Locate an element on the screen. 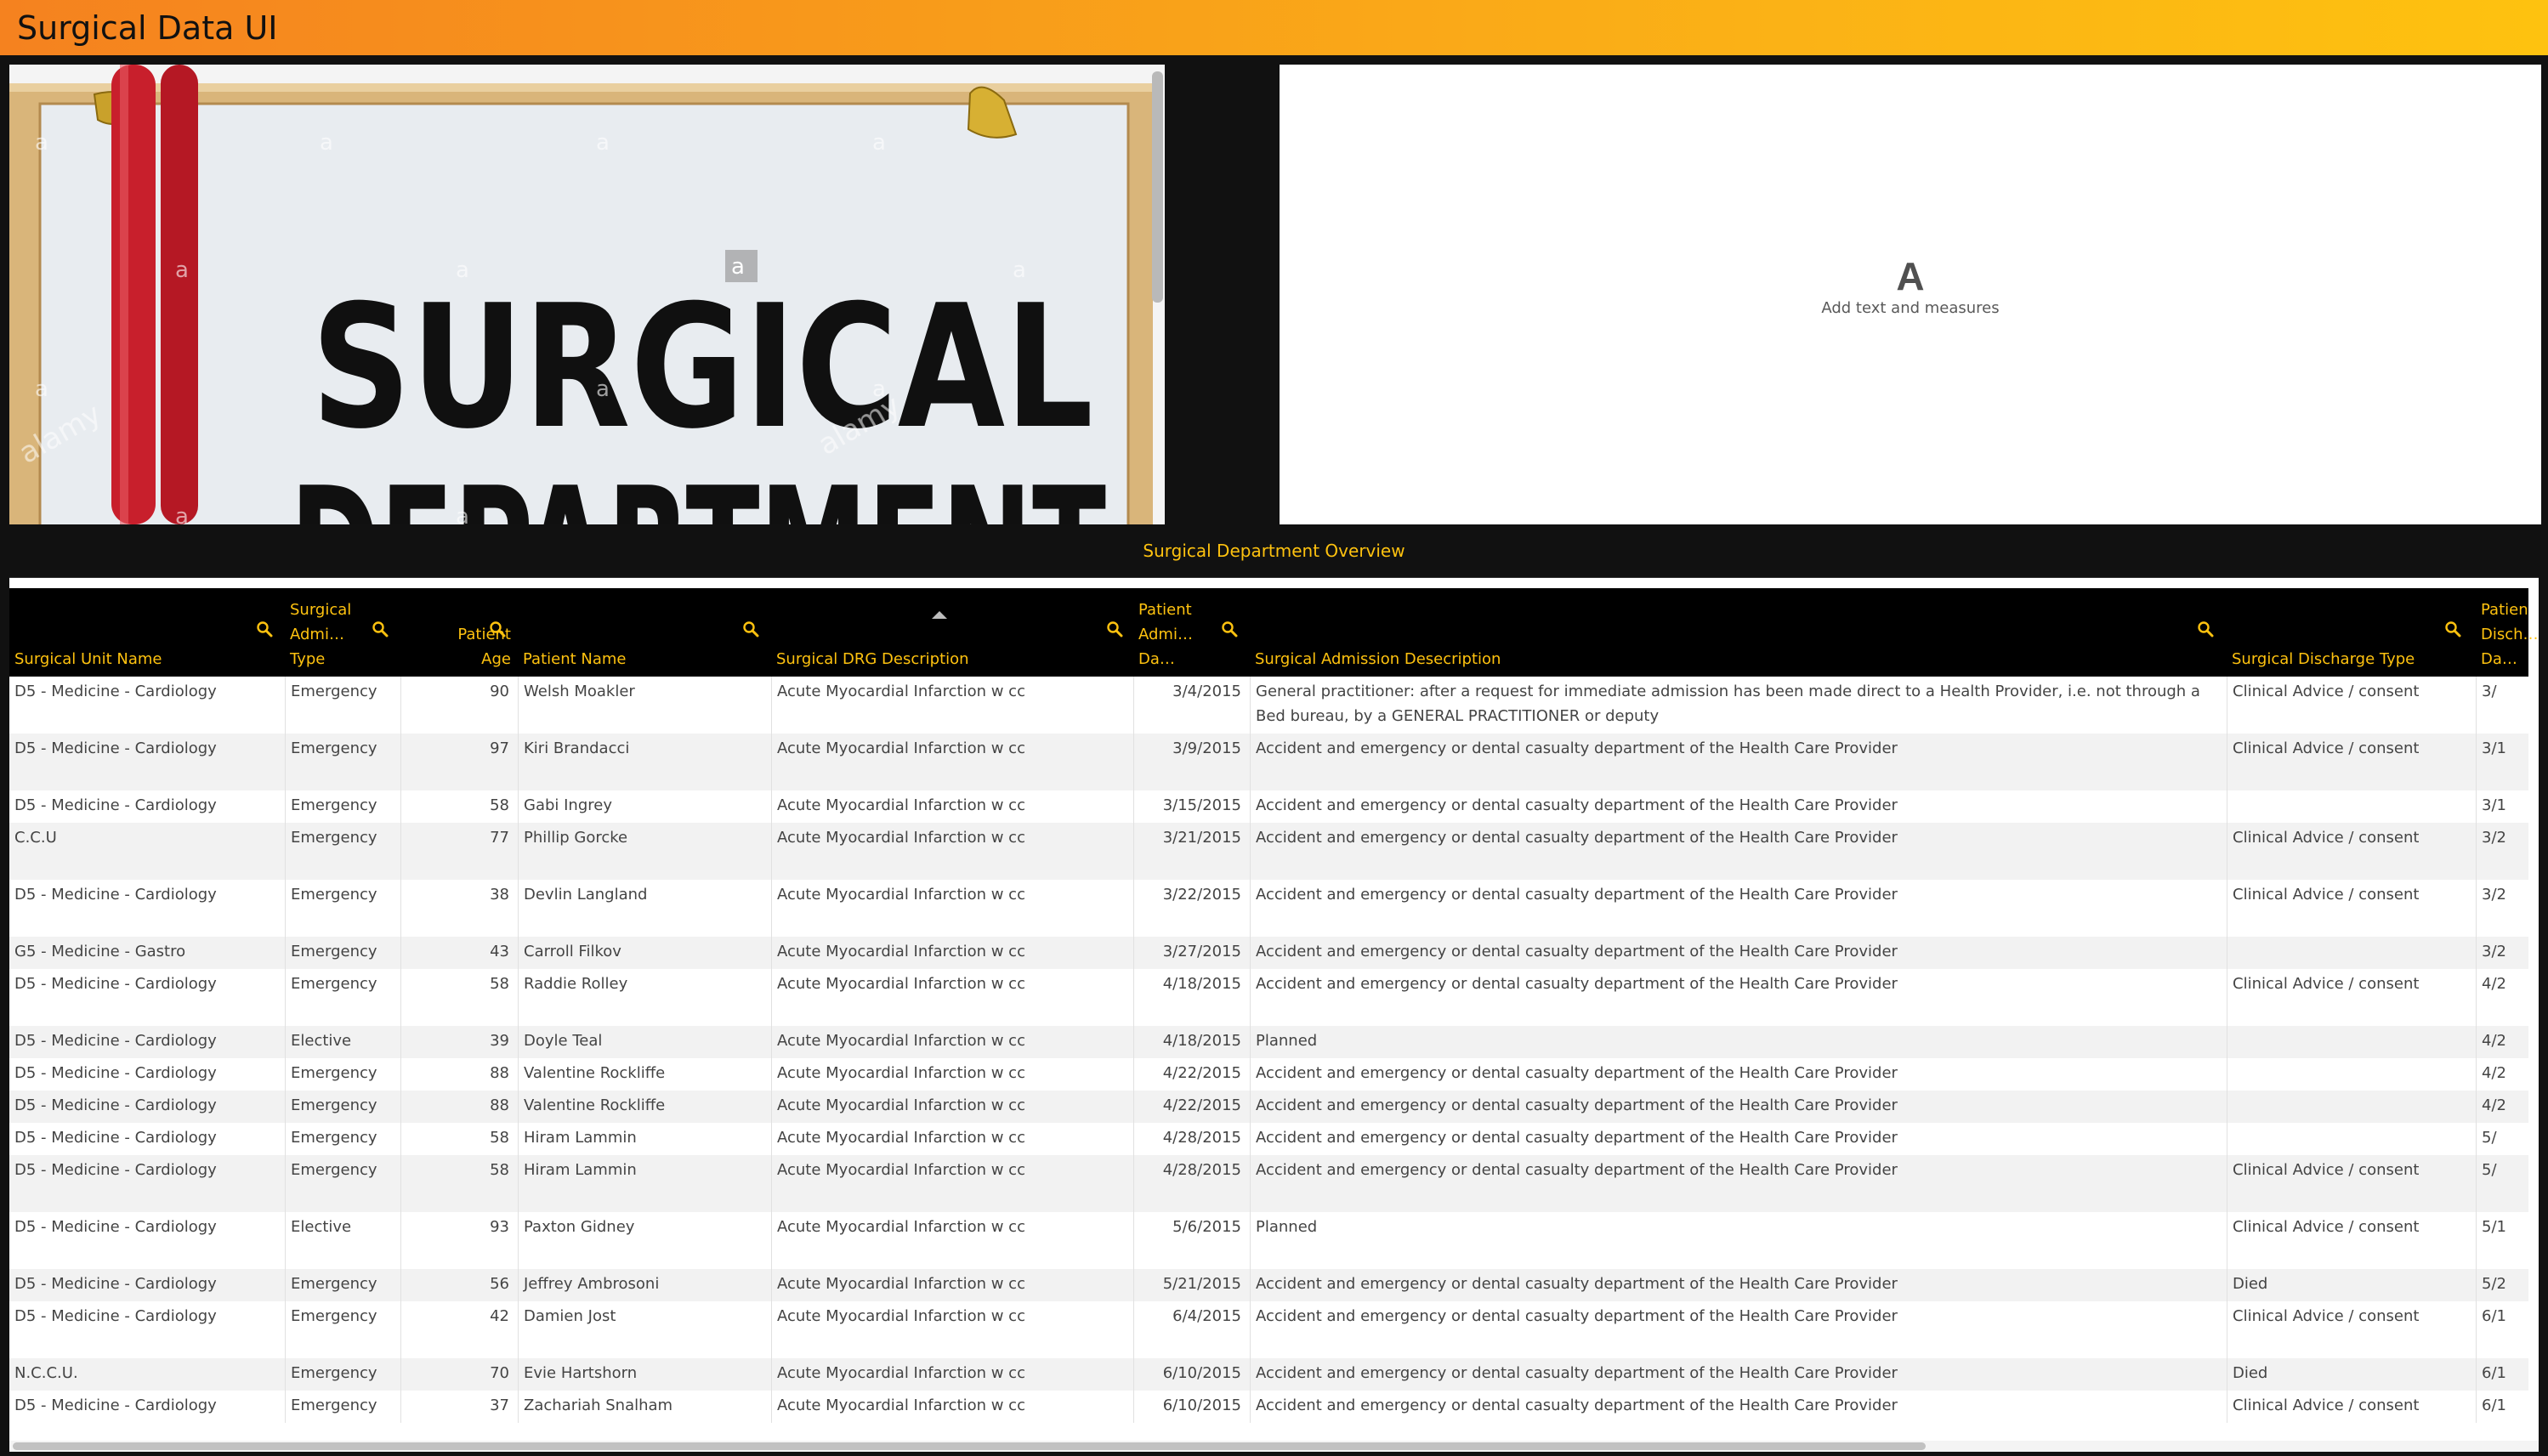 The image size is (2548, 1456). table-cell: 6/10/2015 is located at coordinates (1192, 1407).